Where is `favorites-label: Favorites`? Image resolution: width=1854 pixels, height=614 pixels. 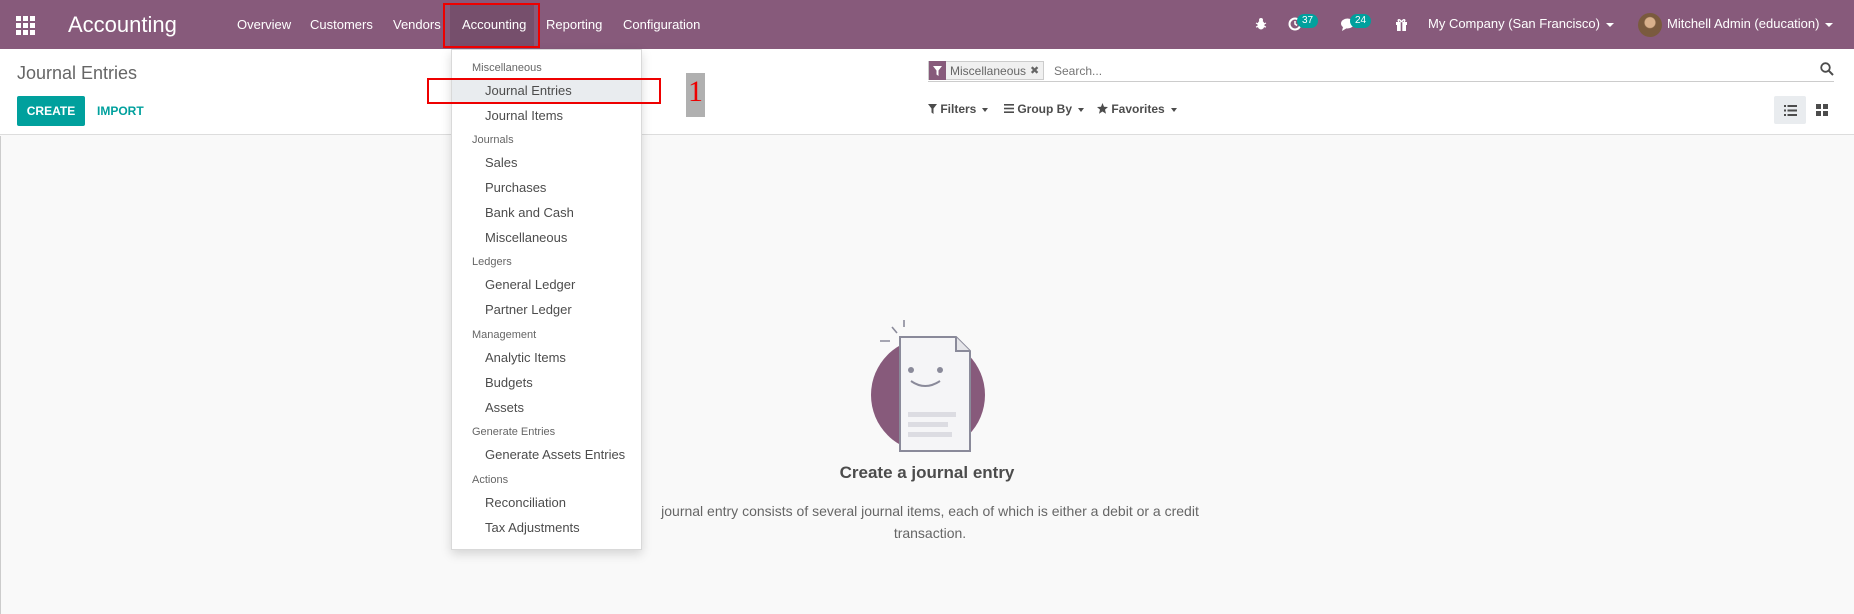
favorites-label: Favorites is located at coordinates (1138, 109).